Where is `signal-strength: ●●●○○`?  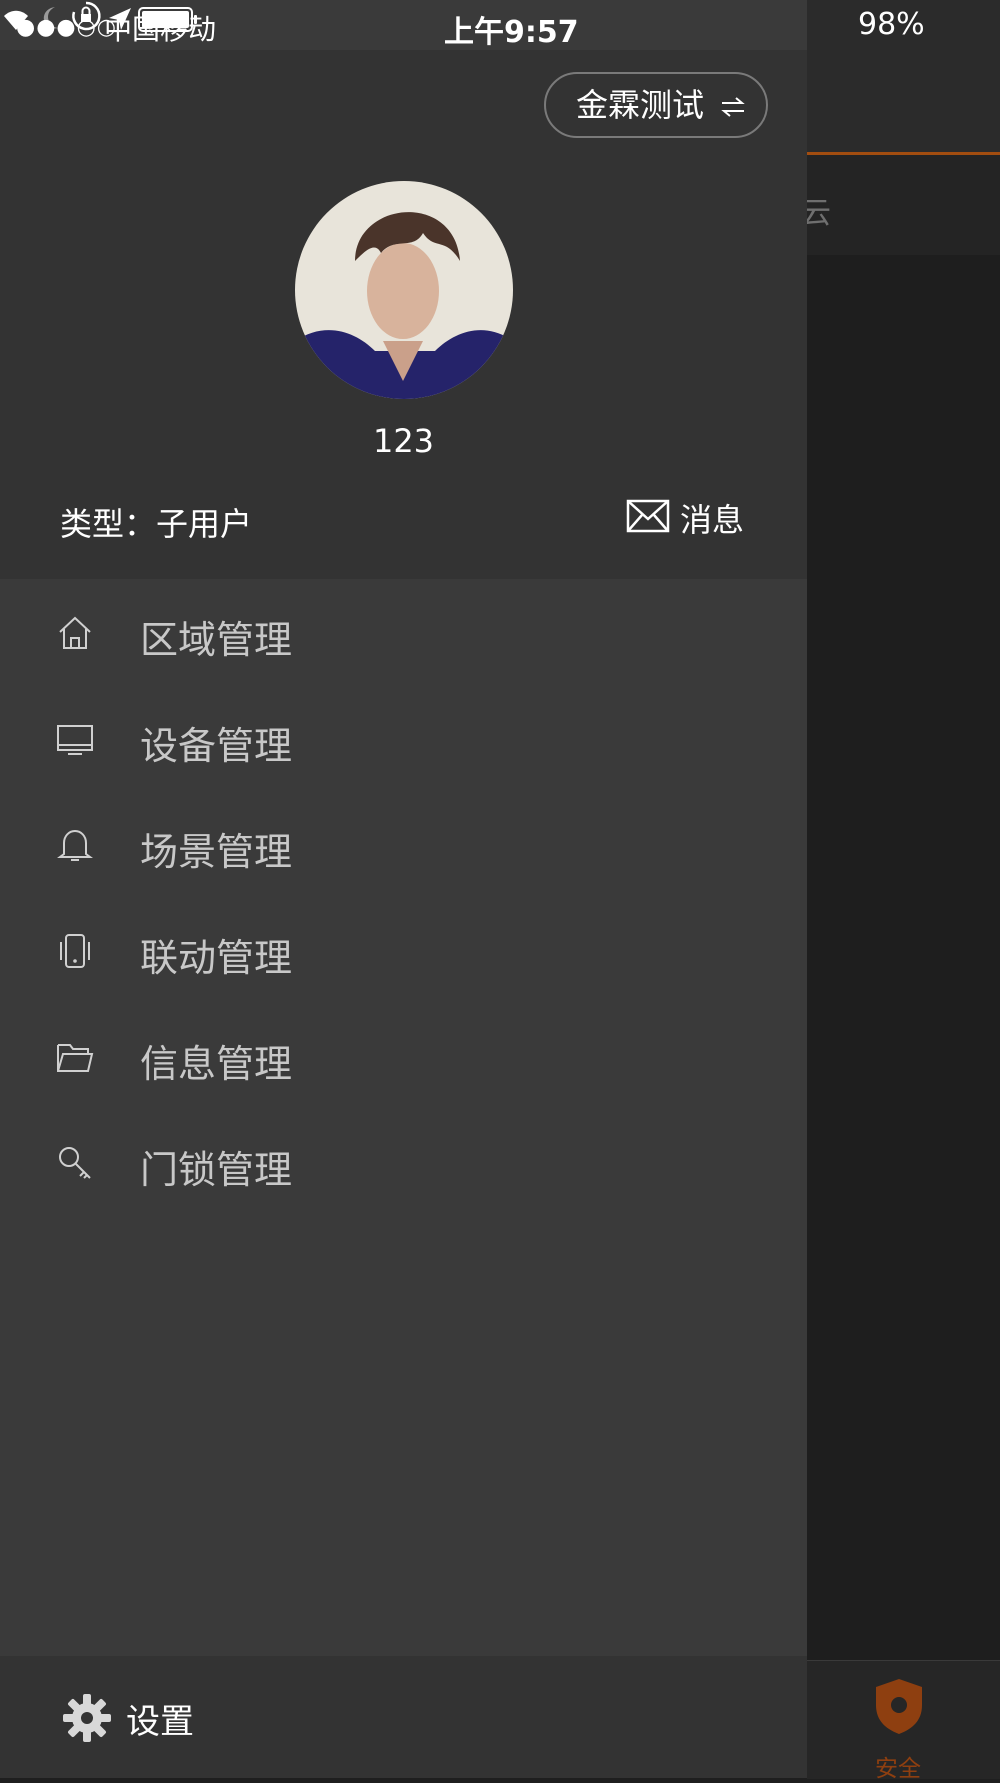 signal-strength: ●●●○○ is located at coordinates (66, 27).